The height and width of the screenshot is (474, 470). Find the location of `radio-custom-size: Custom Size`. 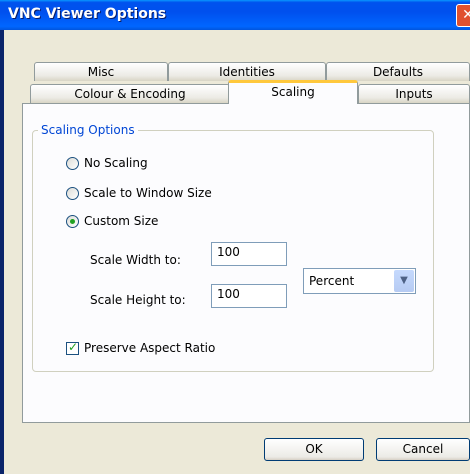

radio-custom-size: Custom Size is located at coordinates (112, 221).